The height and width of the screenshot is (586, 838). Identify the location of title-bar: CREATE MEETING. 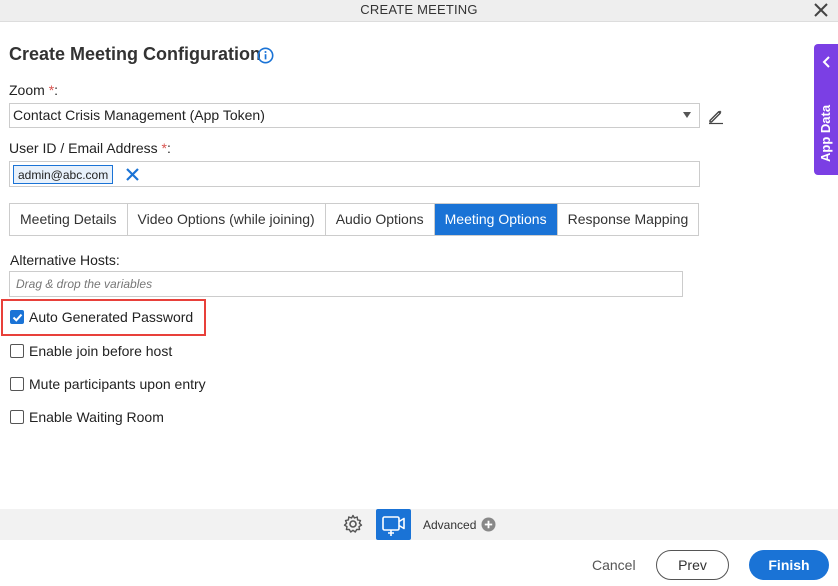
(419, 11).